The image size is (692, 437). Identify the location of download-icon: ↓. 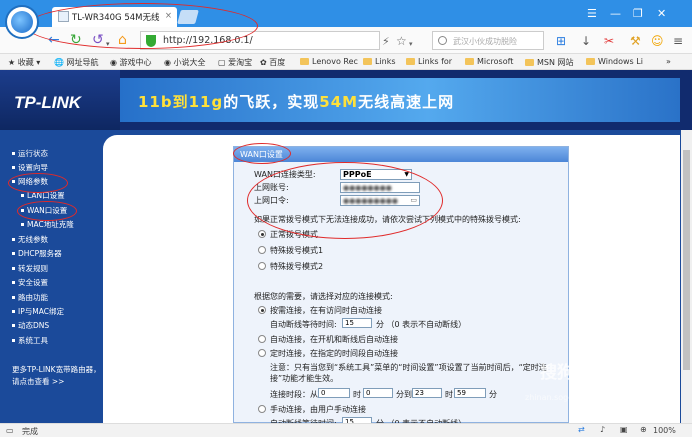
(586, 41).